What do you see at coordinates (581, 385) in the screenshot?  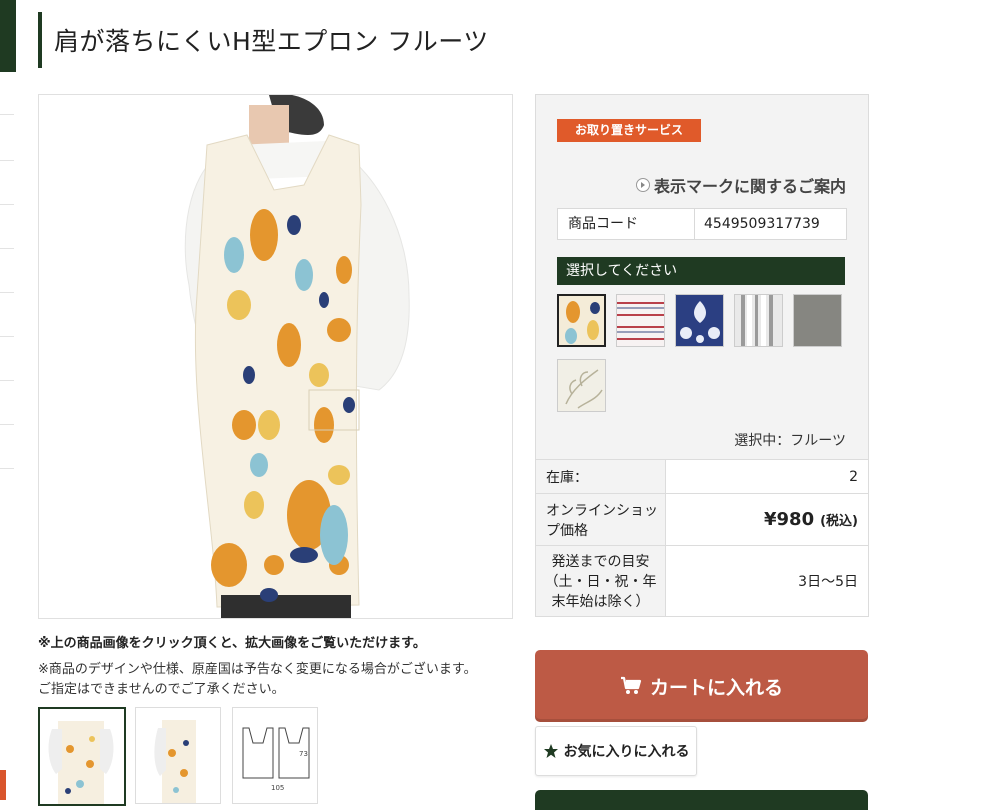 I see `swatch-leaf-beige` at bounding box center [581, 385].